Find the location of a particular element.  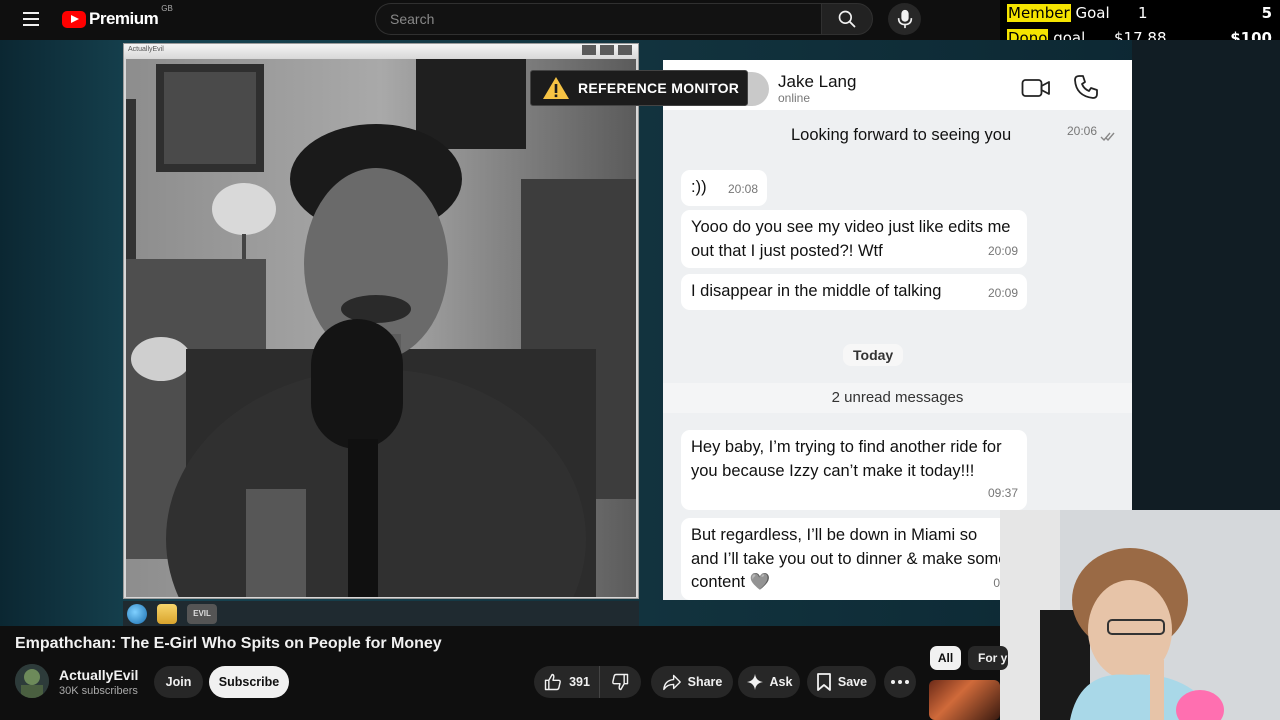

share-label: Share is located at coordinates (705, 682).